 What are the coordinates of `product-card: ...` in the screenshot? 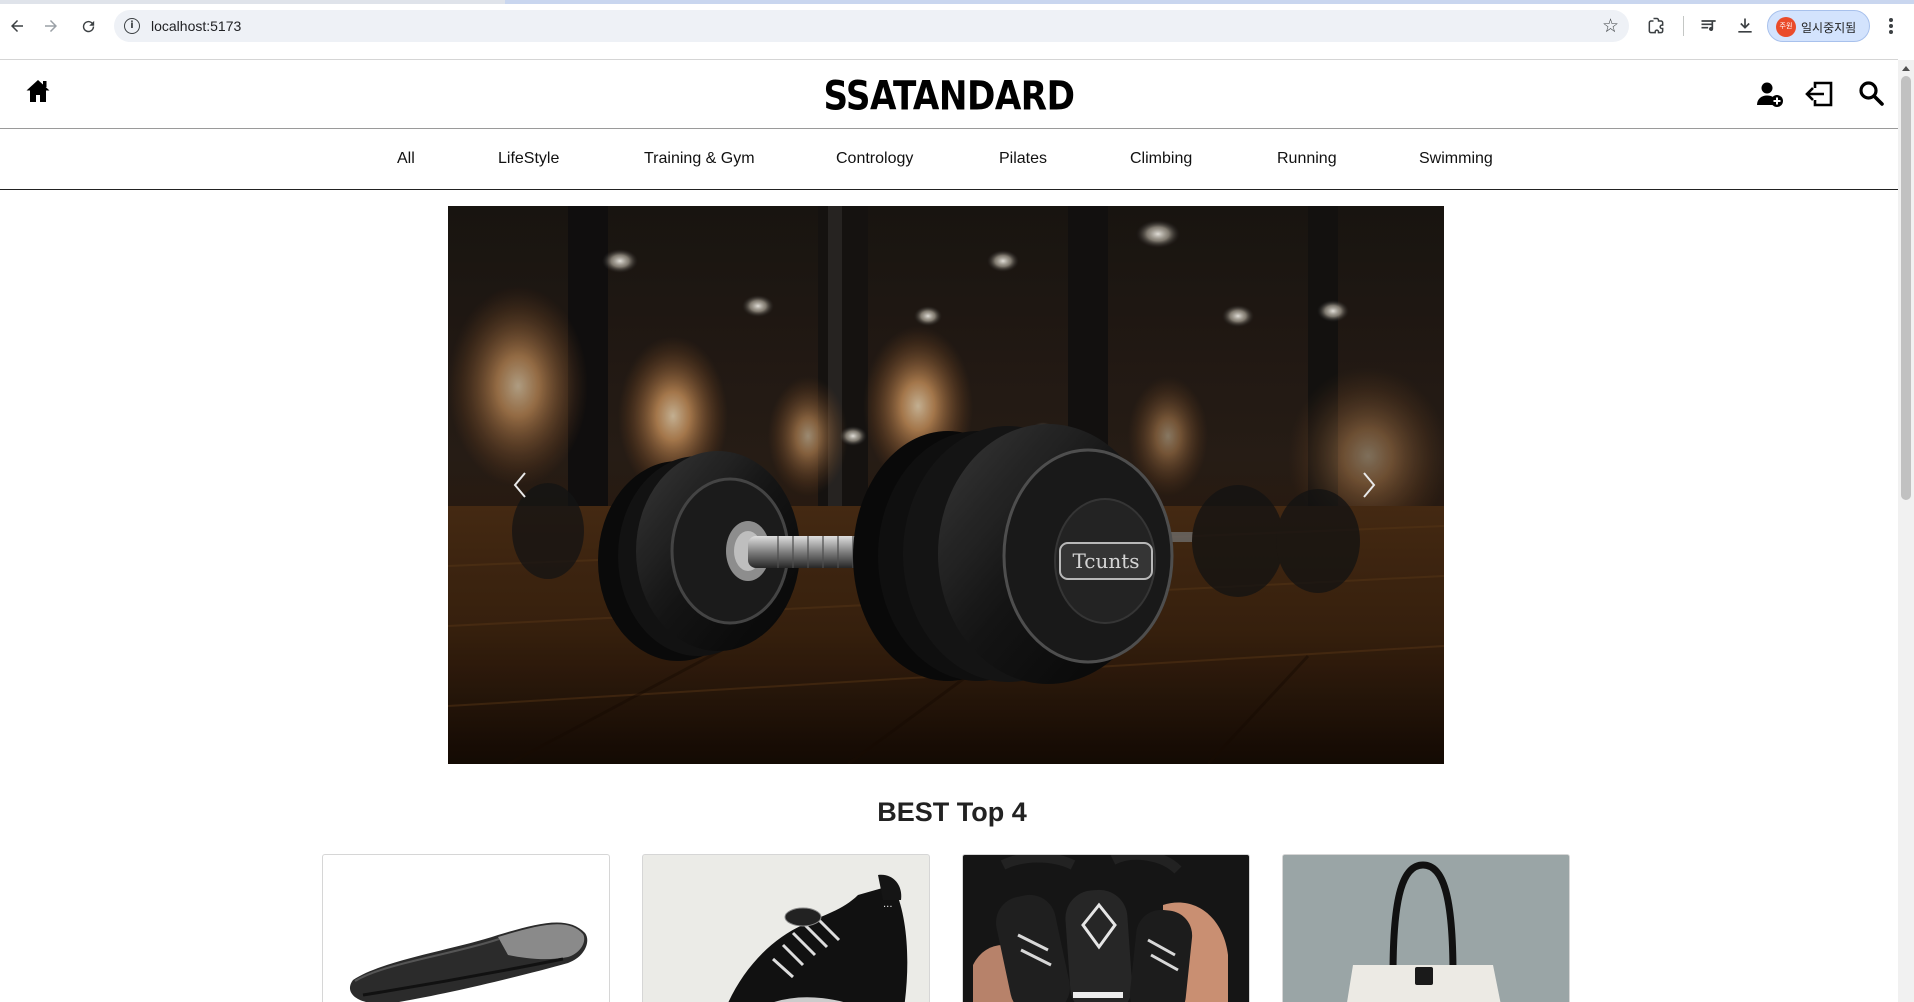 It's located at (786, 928).